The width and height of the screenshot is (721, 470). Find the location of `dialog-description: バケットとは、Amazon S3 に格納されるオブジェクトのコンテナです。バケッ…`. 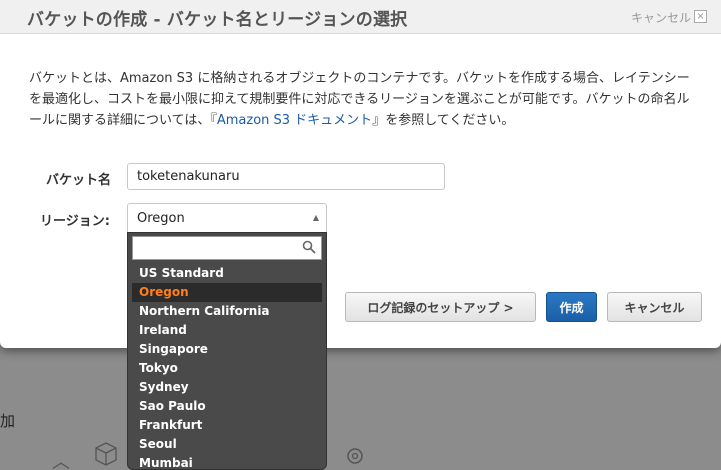

dialog-description: バケットとは、Amazon S3 に格納されるオブジェクトのコンテナです。バケッ… is located at coordinates (364, 99).